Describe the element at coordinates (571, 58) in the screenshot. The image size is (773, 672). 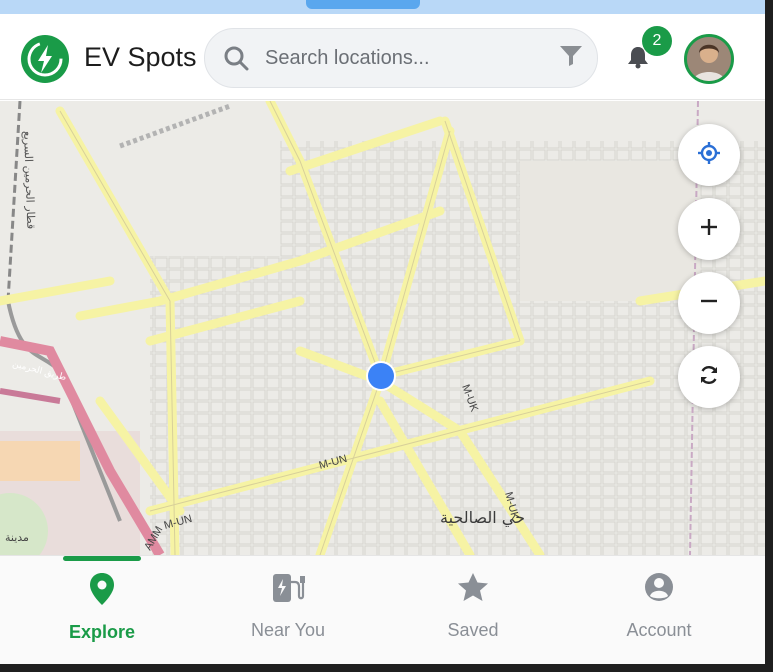
I see `filter-icon` at that location.